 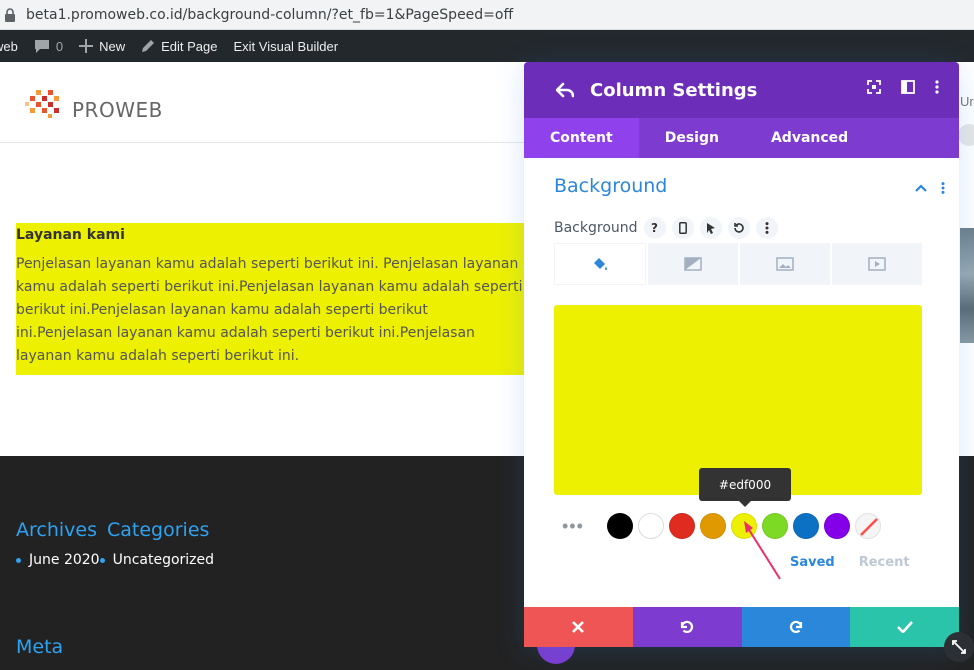 I want to click on swatch-white, so click(x=651, y=526).